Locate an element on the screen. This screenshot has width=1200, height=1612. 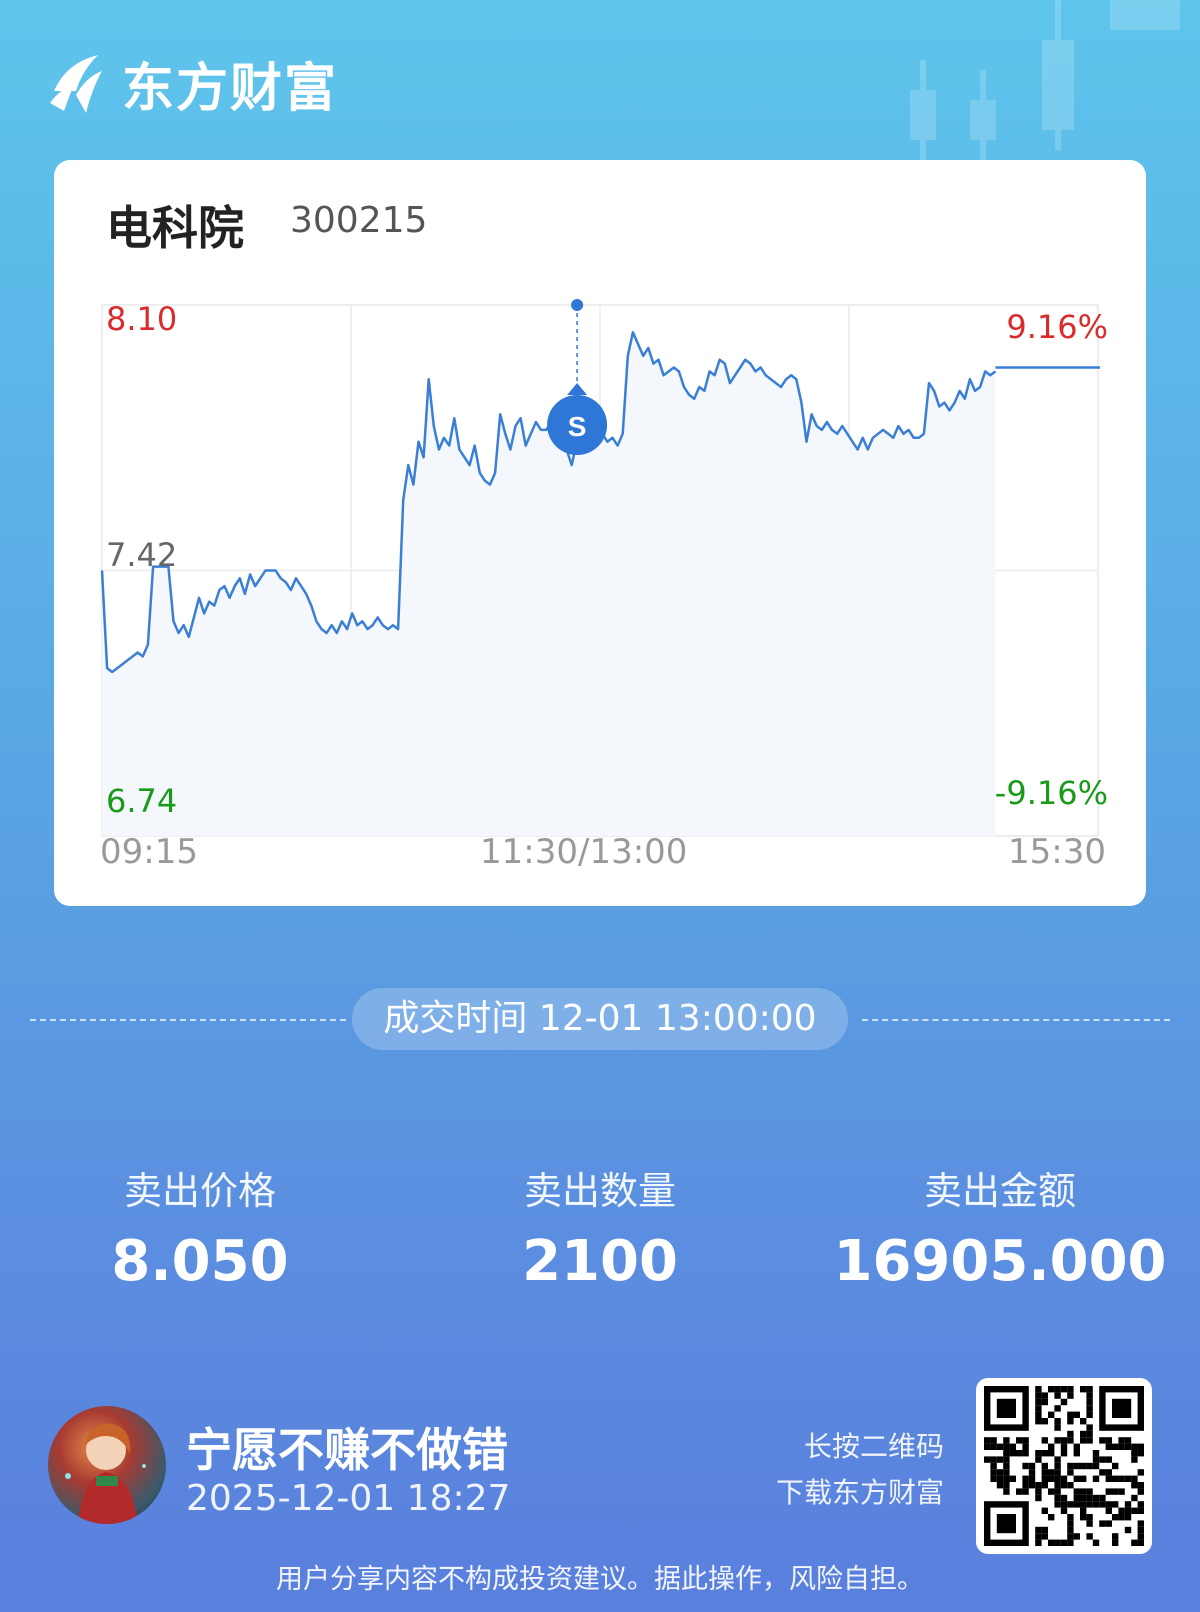
brand-logo: 东方财富 is located at coordinates (192, 83).